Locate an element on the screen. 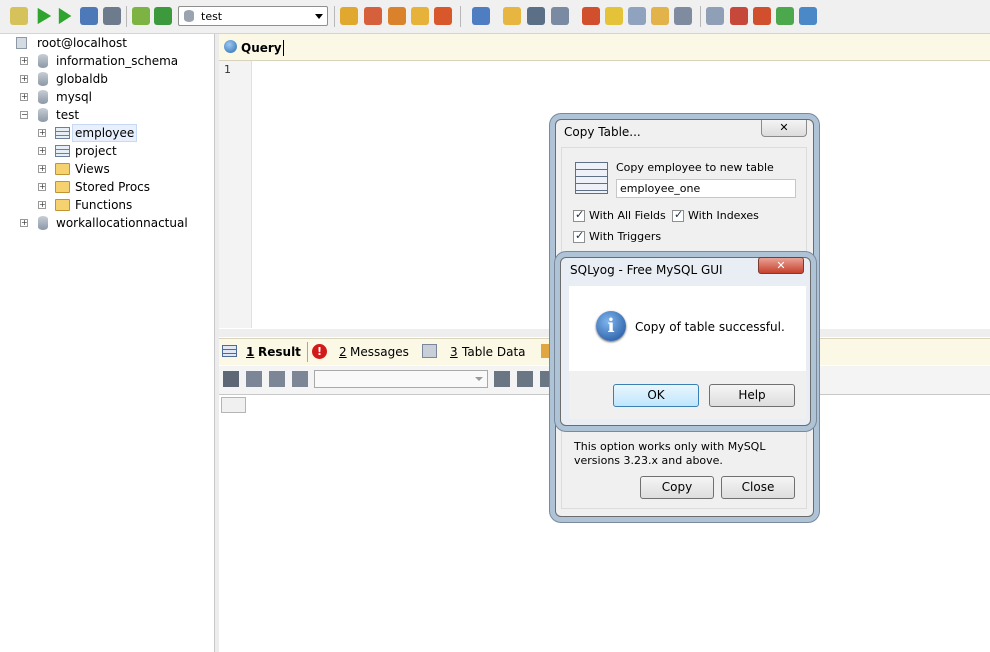 The height and width of the screenshot is (652, 990). import-icon is located at coordinates (443, 16).